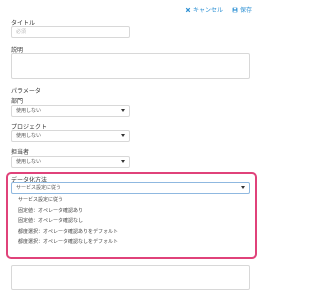  What do you see at coordinates (26, 91) in the screenshot?
I see `parameters-heading: パラメータ` at bounding box center [26, 91].